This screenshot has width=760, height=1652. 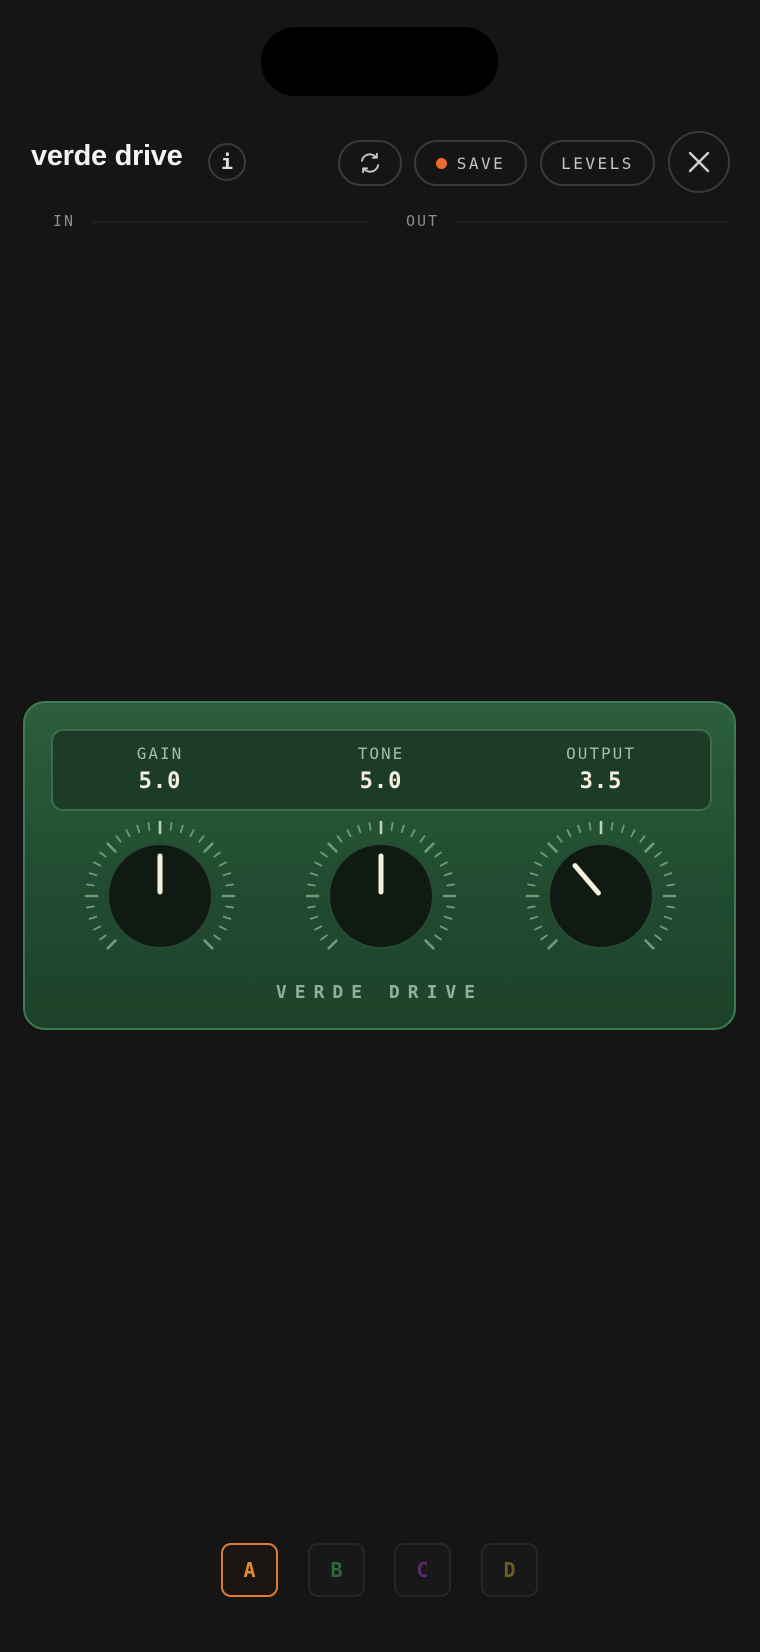 I want to click on info-button: i, so click(x=227, y=162).